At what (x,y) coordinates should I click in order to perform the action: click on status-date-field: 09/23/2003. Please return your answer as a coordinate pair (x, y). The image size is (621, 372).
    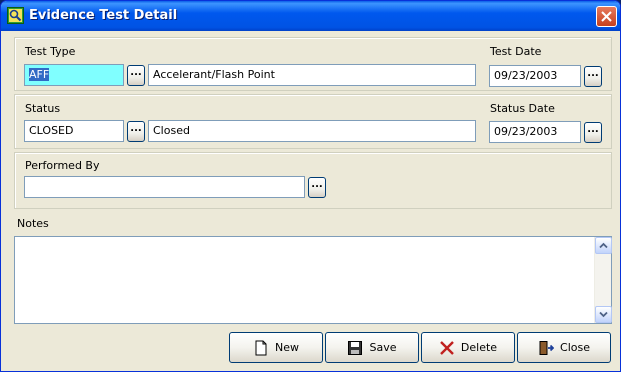
    Looking at the image, I should click on (535, 132).